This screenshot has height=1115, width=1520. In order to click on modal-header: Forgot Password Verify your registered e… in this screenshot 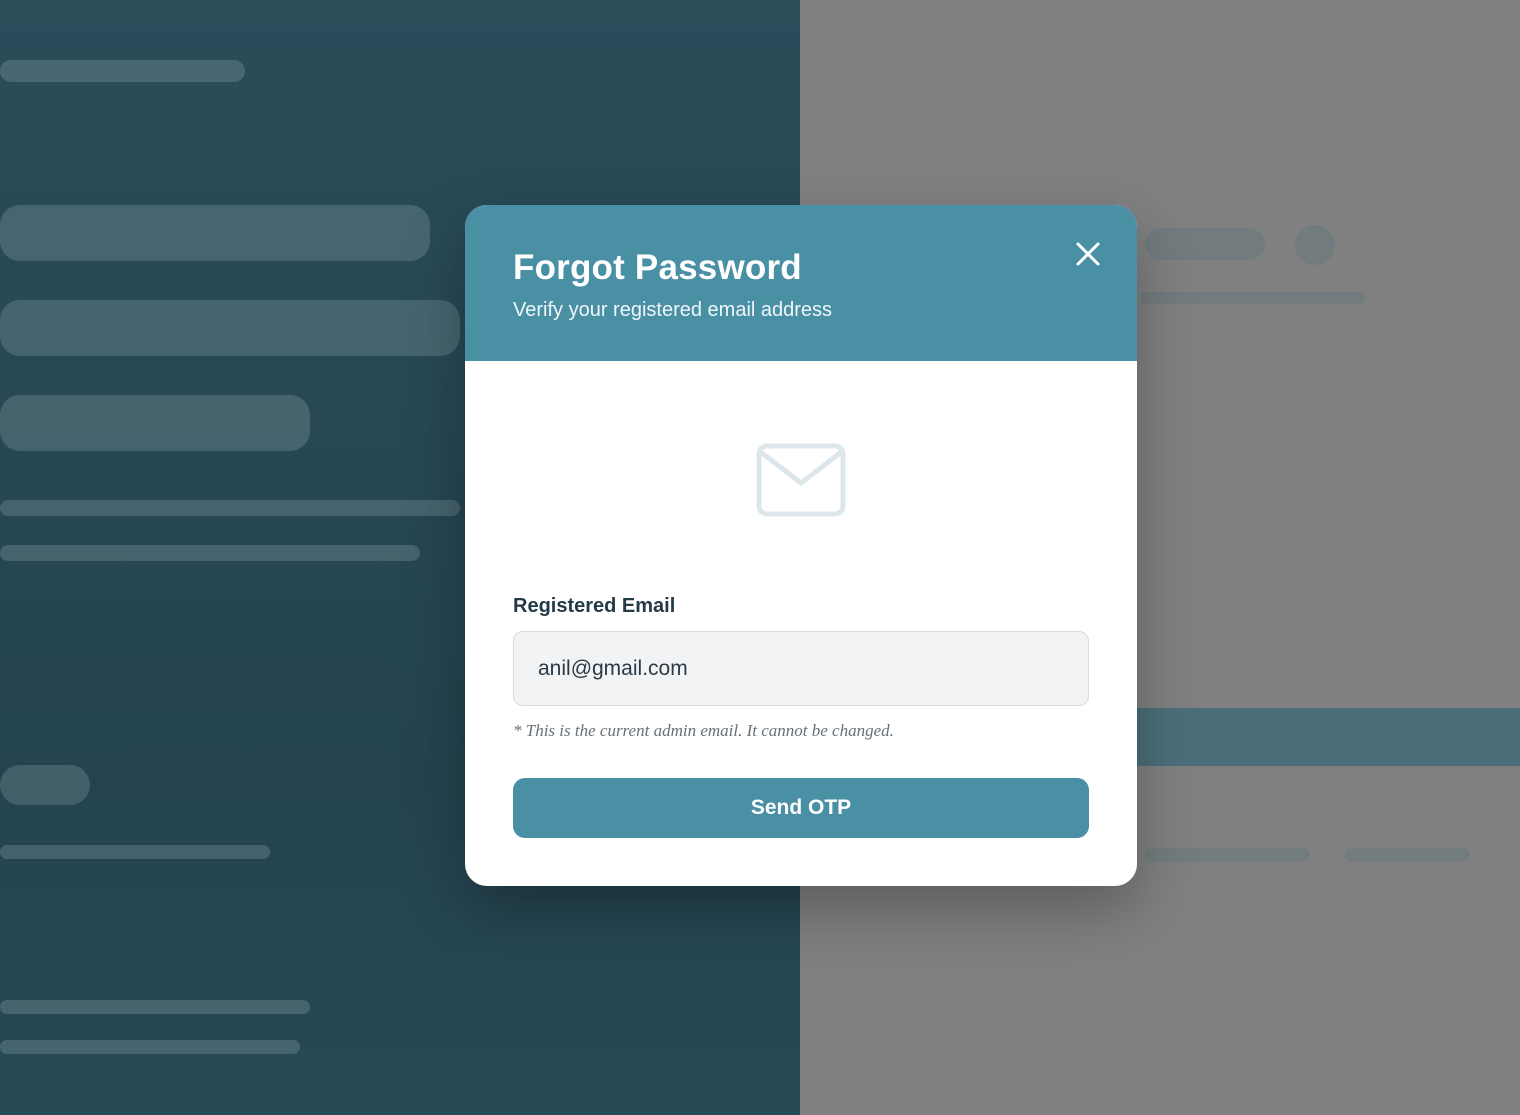, I will do `click(801, 283)`.